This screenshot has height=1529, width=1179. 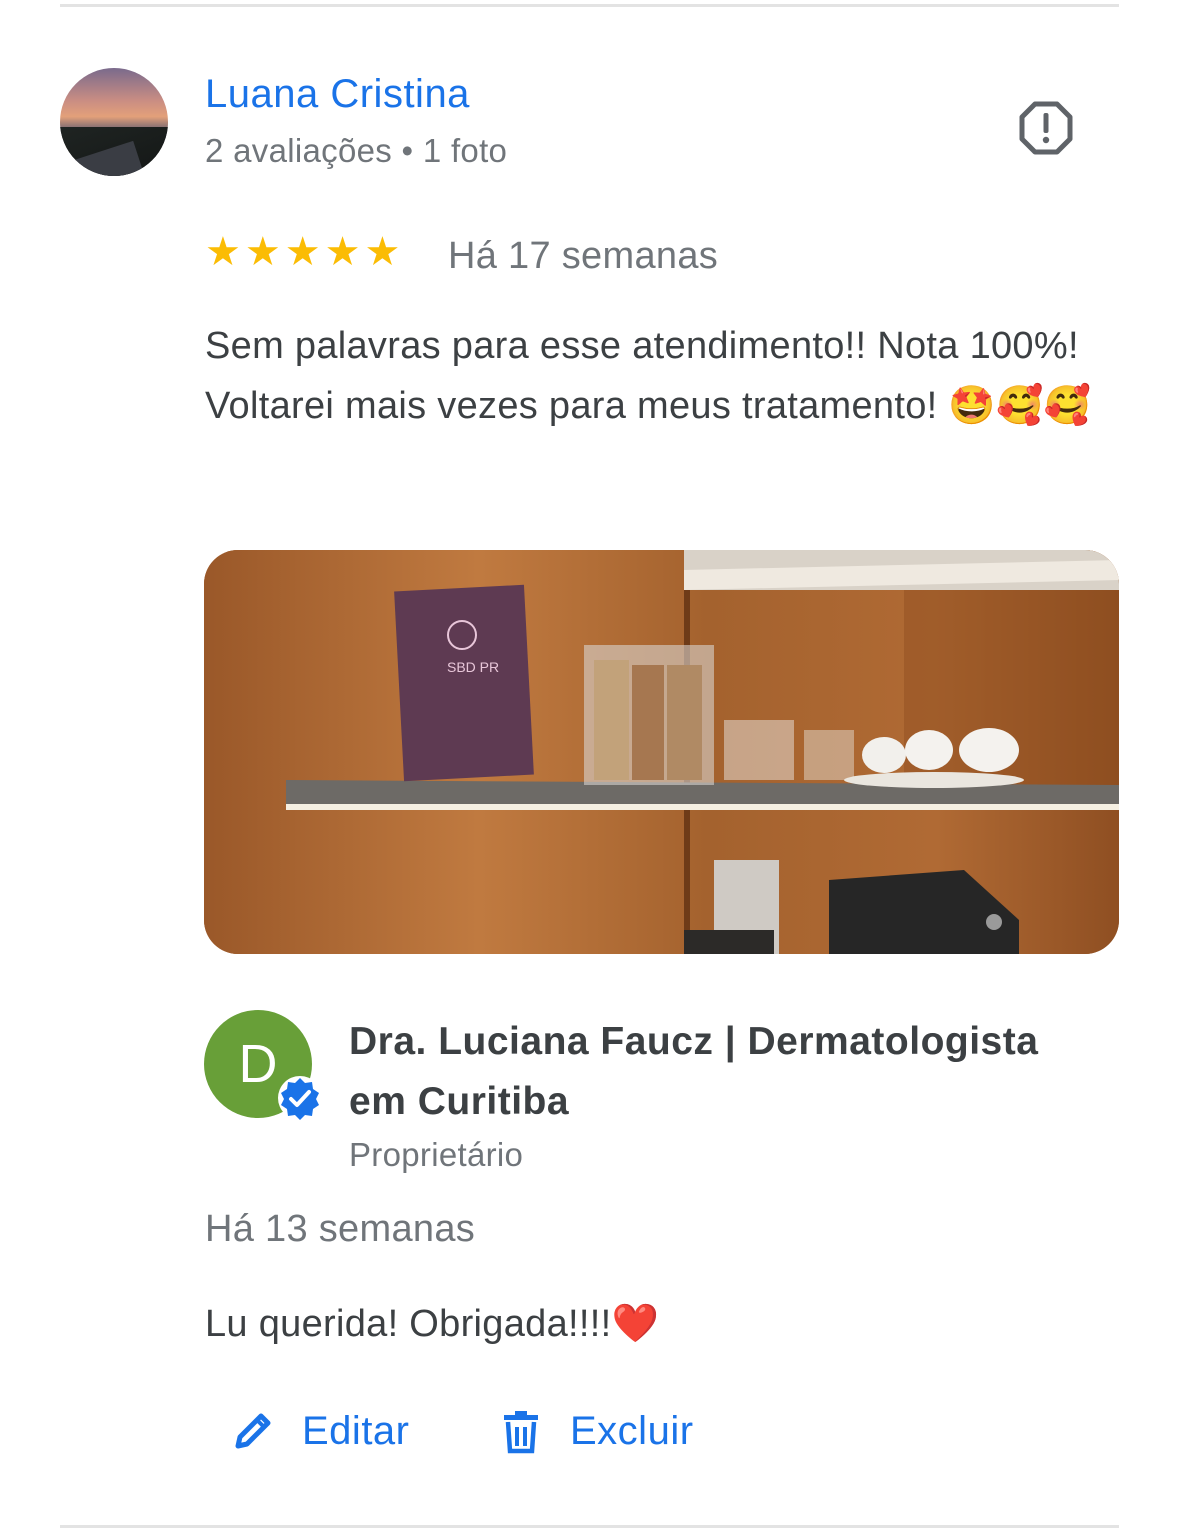 I want to click on pencil-icon, so click(x=253, y=1431).